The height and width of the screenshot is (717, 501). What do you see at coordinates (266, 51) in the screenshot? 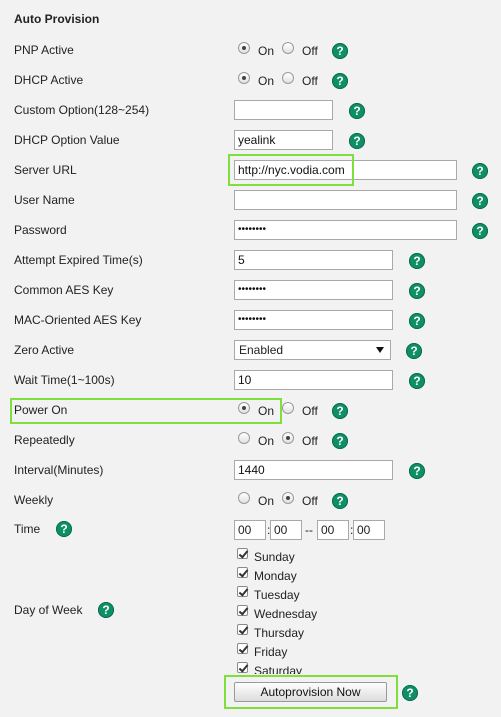
I see `pnp-active-on-label: On` at bounding box center [266, 51].